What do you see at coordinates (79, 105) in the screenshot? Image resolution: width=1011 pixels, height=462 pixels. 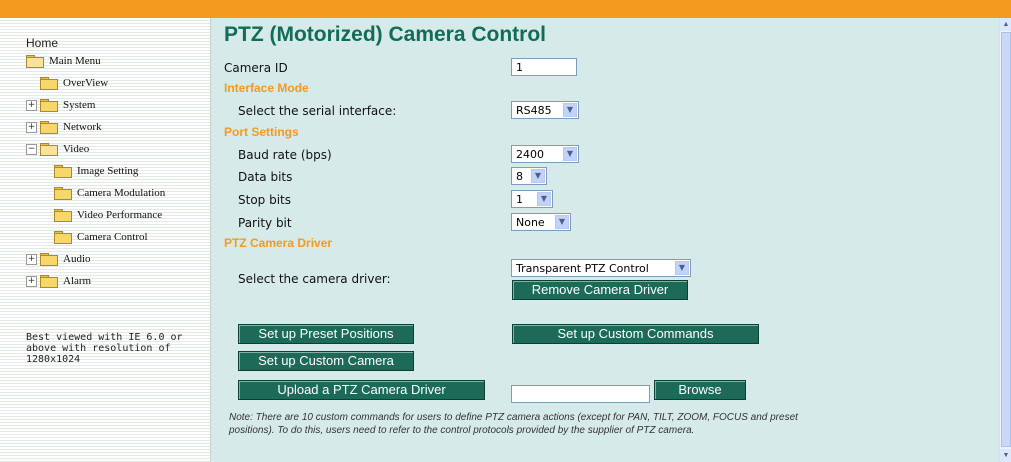 I see `sidebar-item-label: System` at bounding box center [79, 105].